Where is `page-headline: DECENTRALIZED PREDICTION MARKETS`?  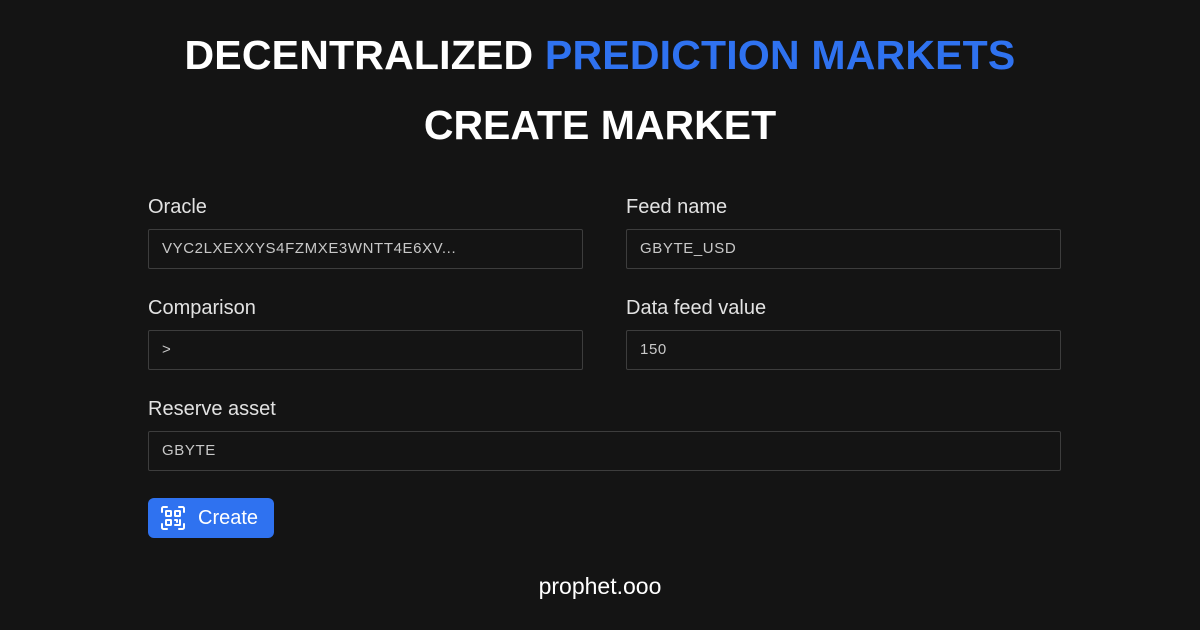 page-headline: DECENTRALIZED PREDICTION MARKETS is located at coordinates (600, 55).